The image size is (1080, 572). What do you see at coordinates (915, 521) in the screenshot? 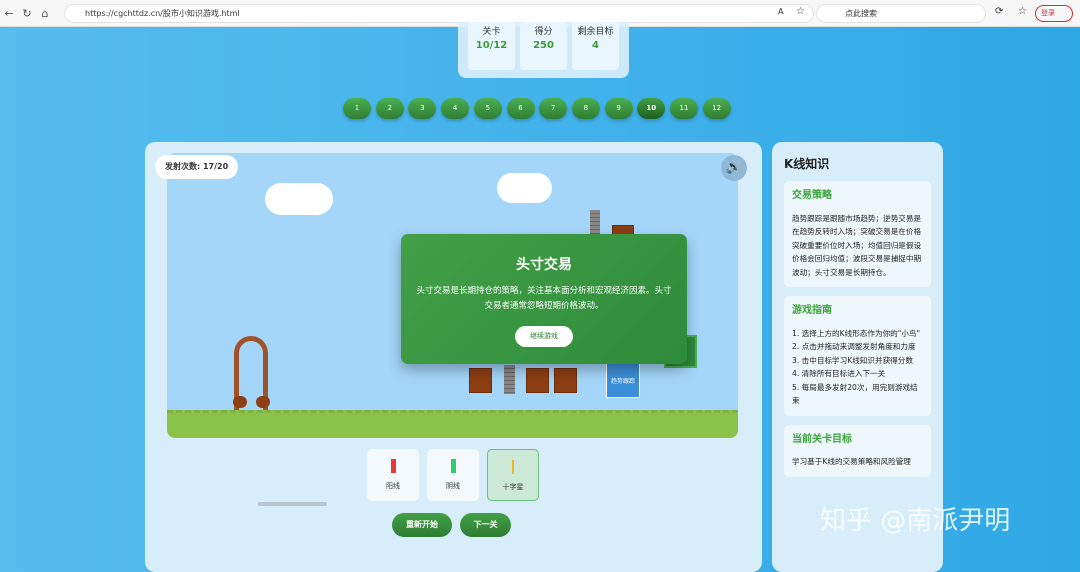
I see `watermark: 知乎 @南派尹明` at bounding box center [915, 521].